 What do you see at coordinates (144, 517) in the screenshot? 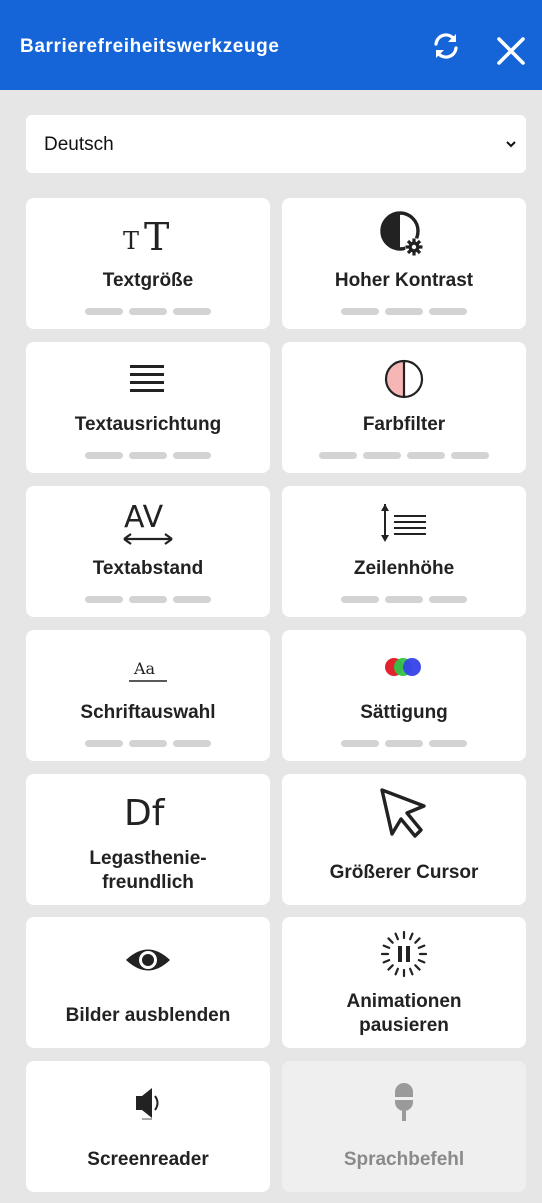
I see `svg-text: AV` at bounding box center [144, 517].